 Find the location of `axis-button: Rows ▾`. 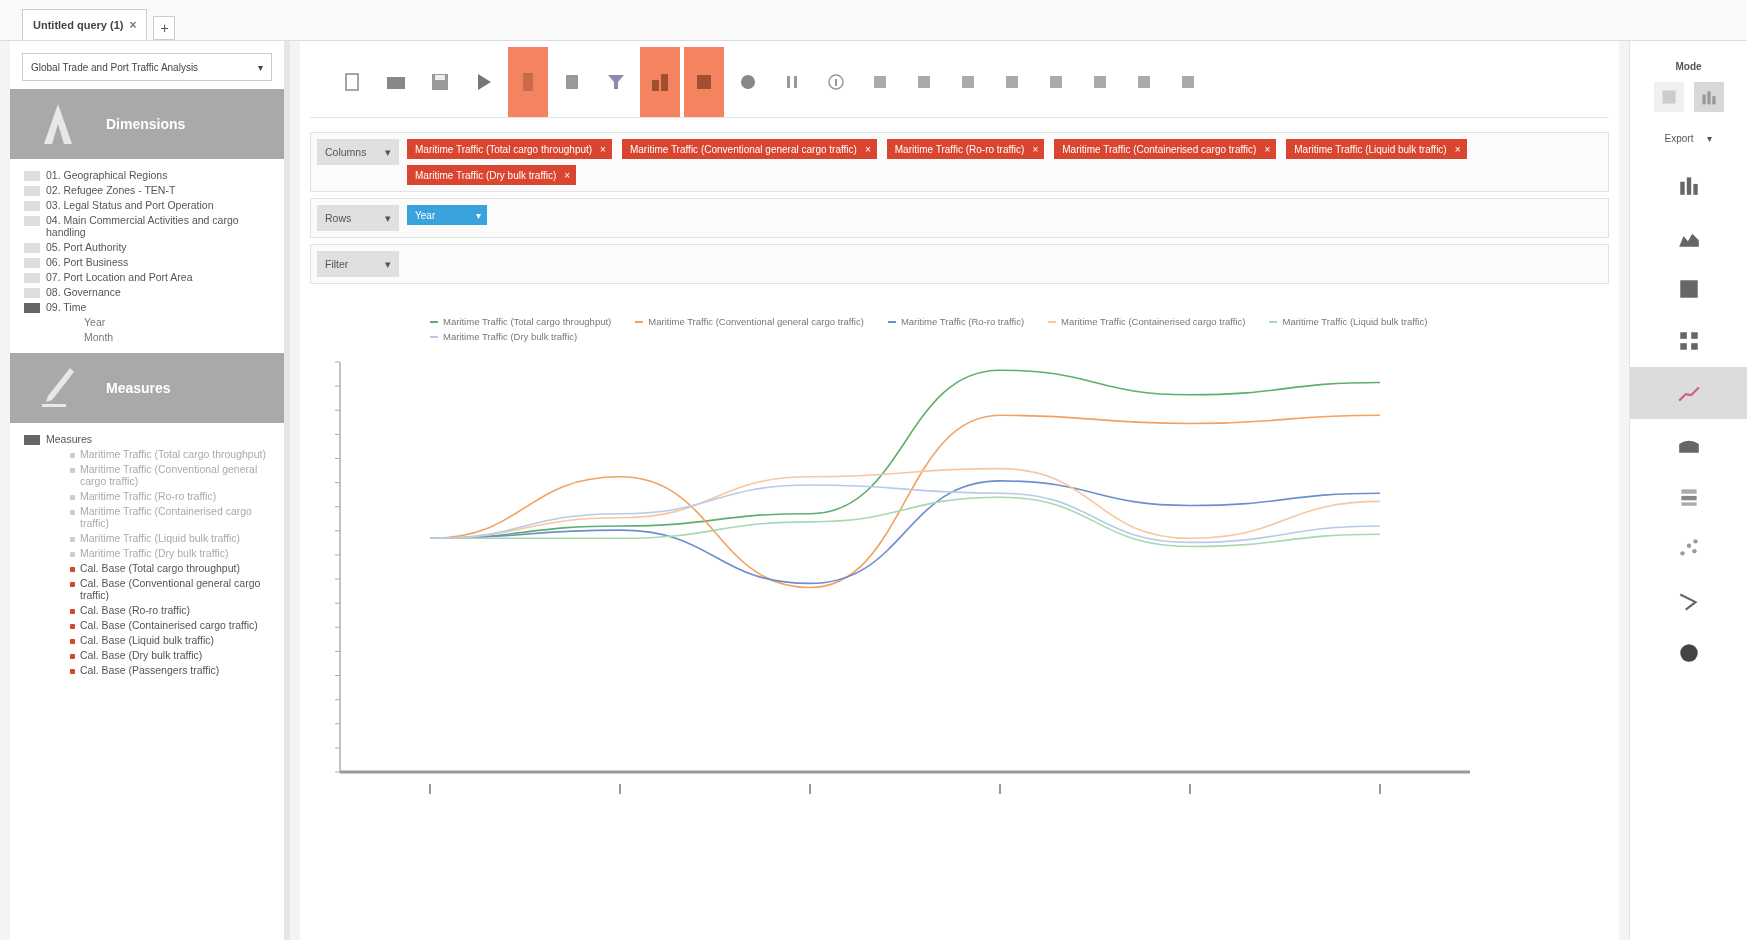

axis-button: Rows ▾ is located at coordinates (358, 218).